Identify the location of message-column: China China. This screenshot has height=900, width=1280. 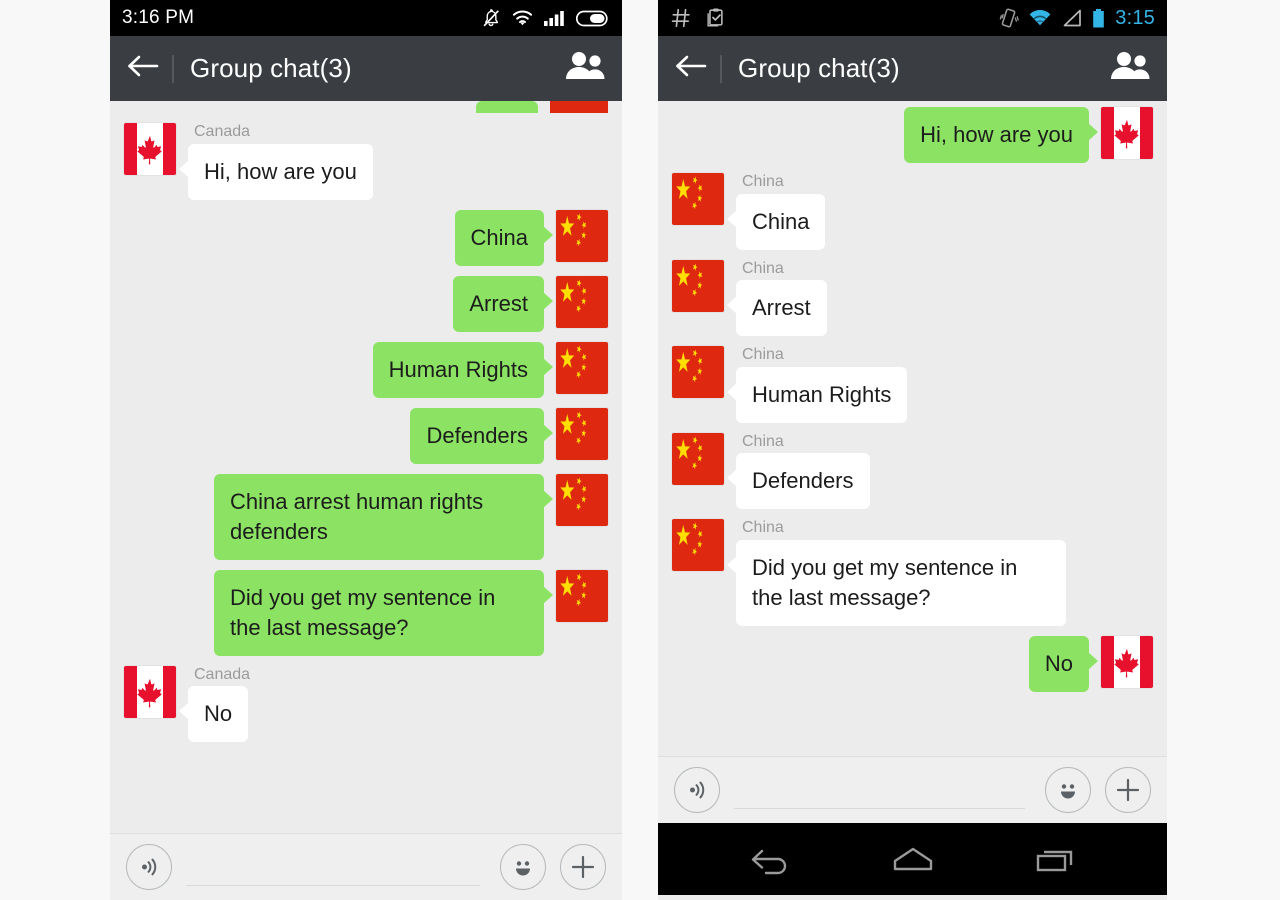
(776, 211).